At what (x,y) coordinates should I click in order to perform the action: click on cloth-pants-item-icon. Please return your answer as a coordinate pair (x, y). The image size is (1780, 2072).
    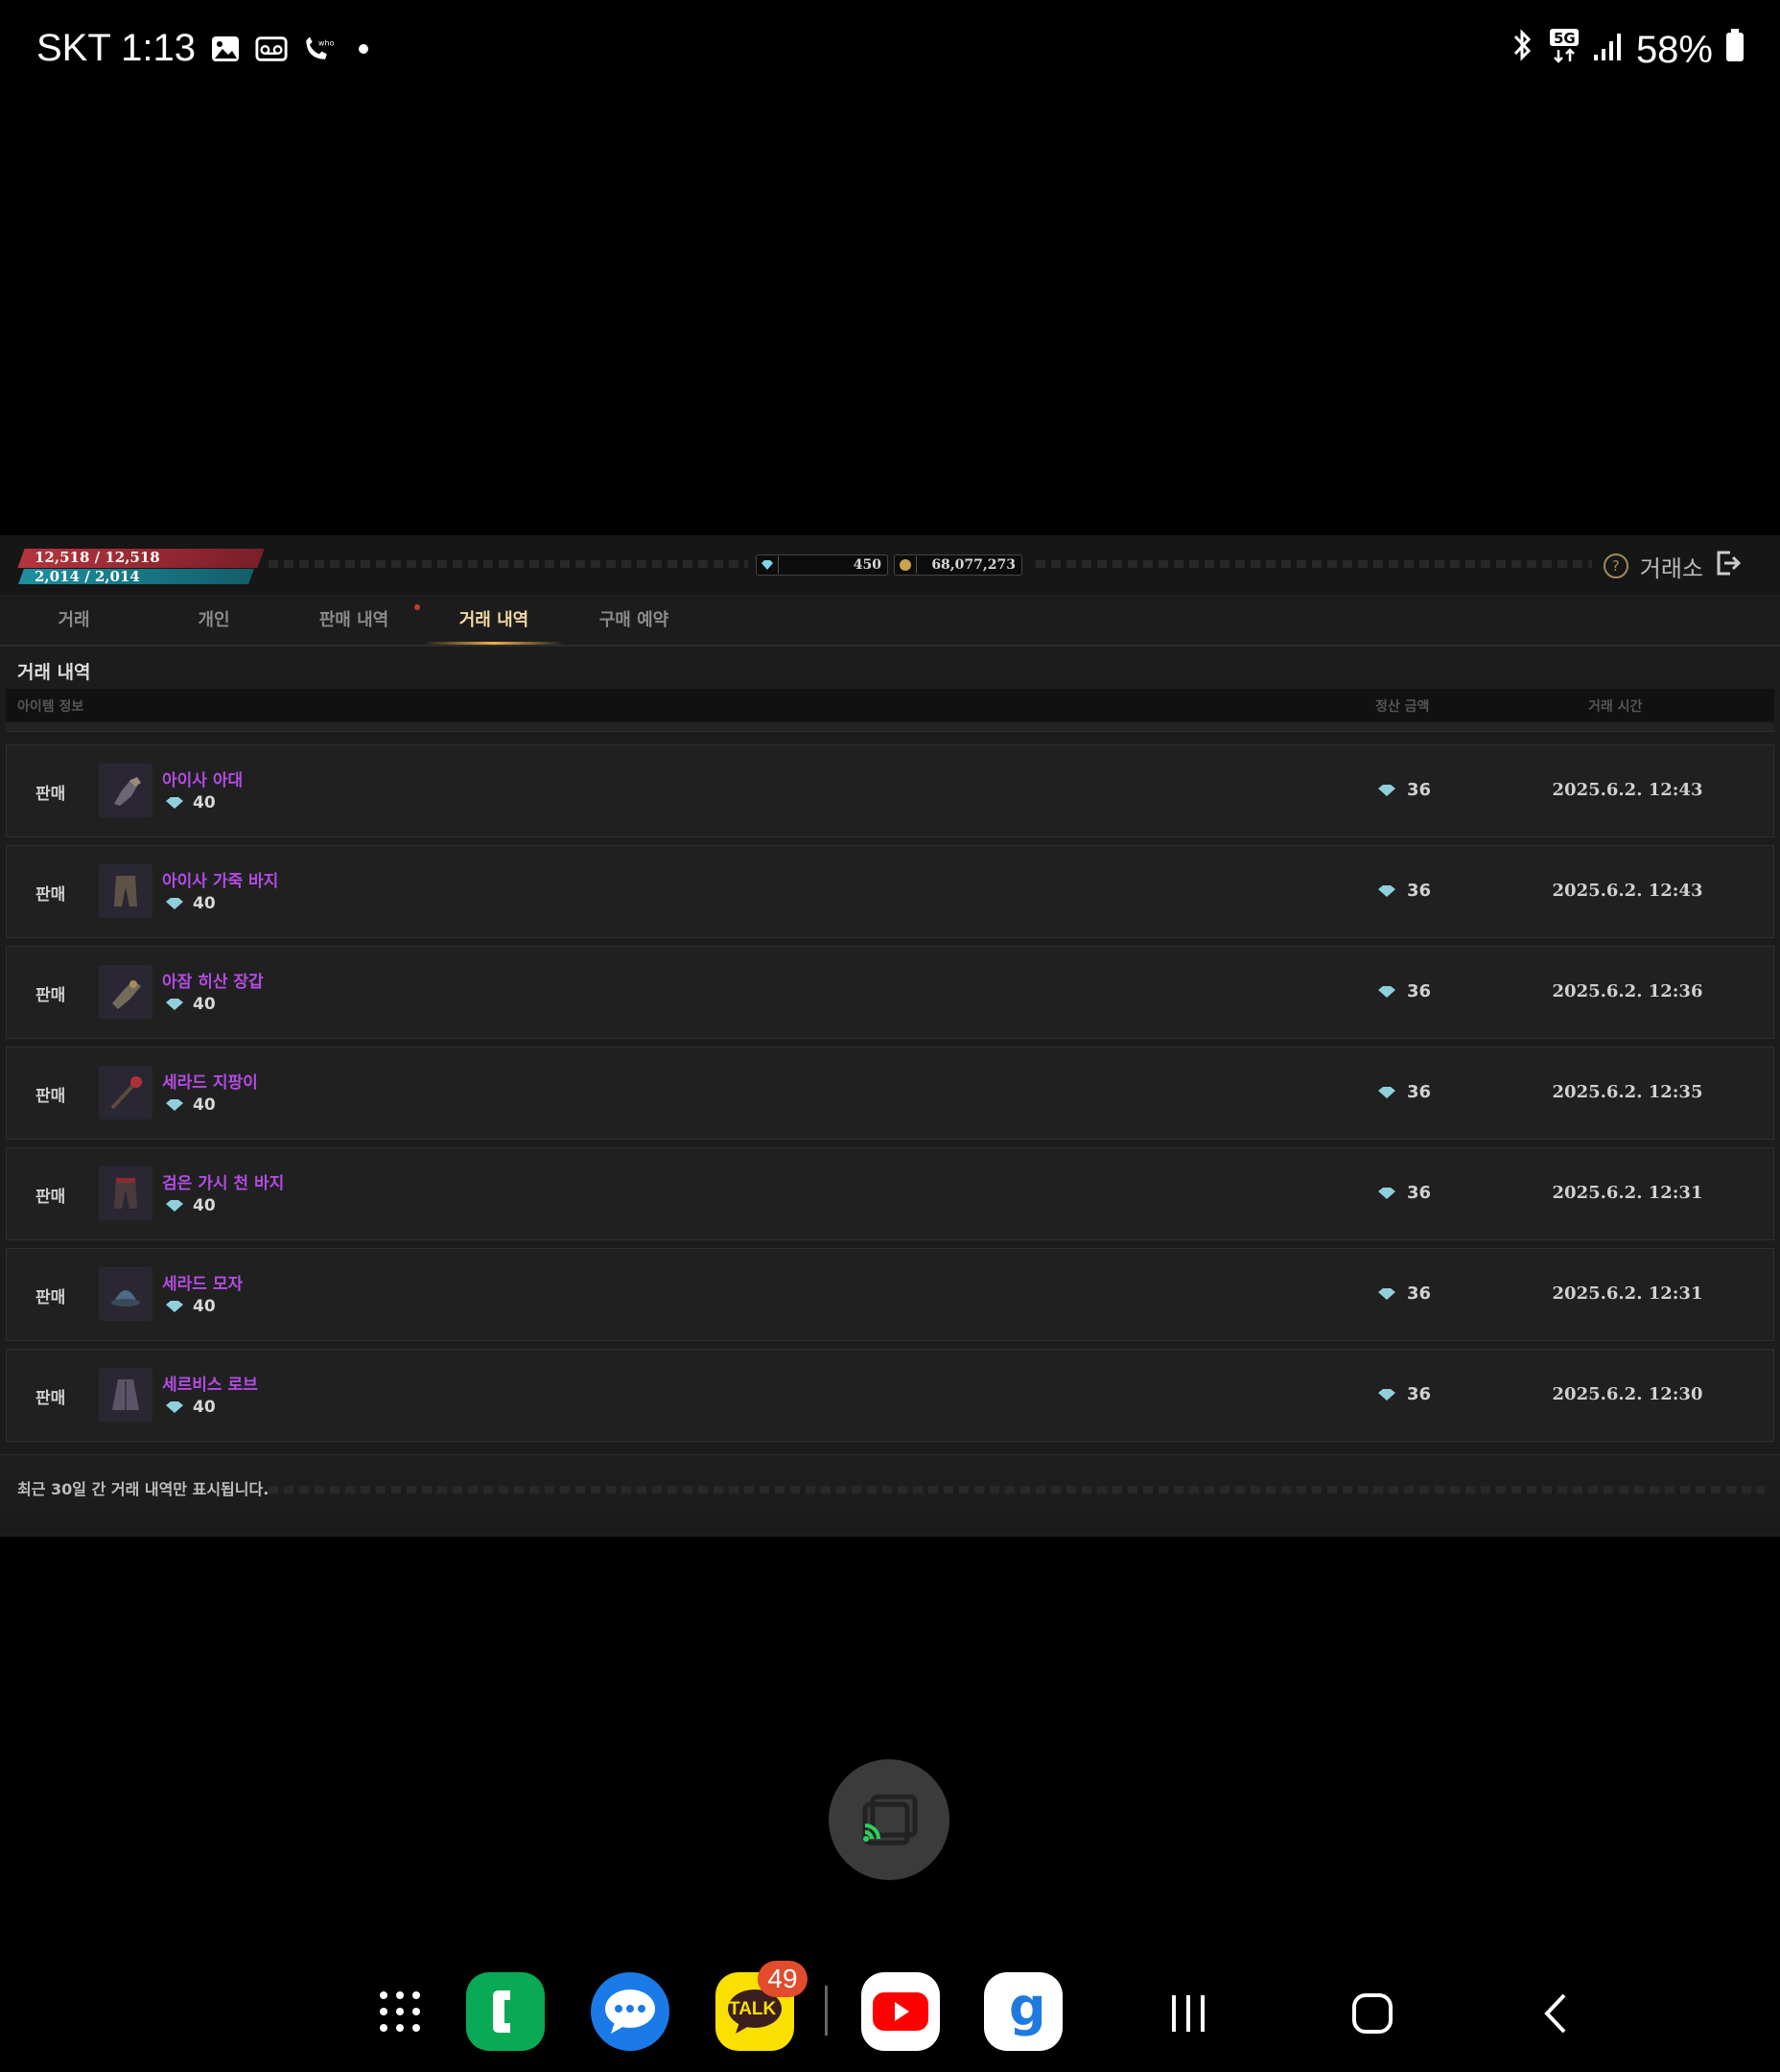
    Looking at the image, I should click on (126, 1193).